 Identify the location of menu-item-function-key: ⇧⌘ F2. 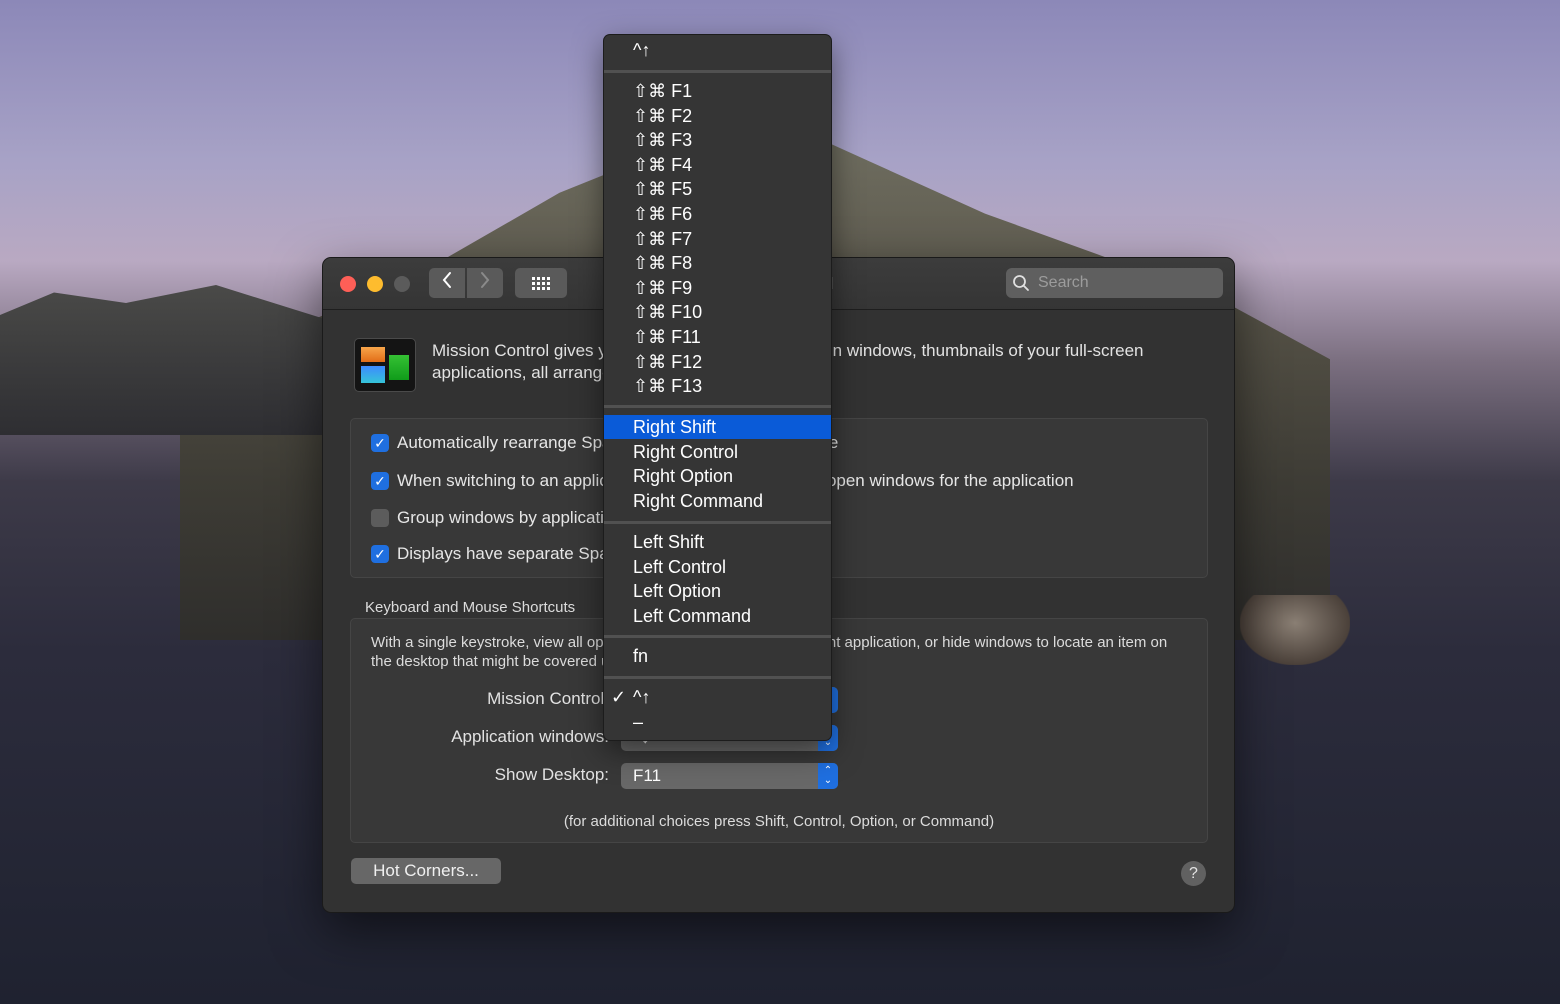
(717, 116).